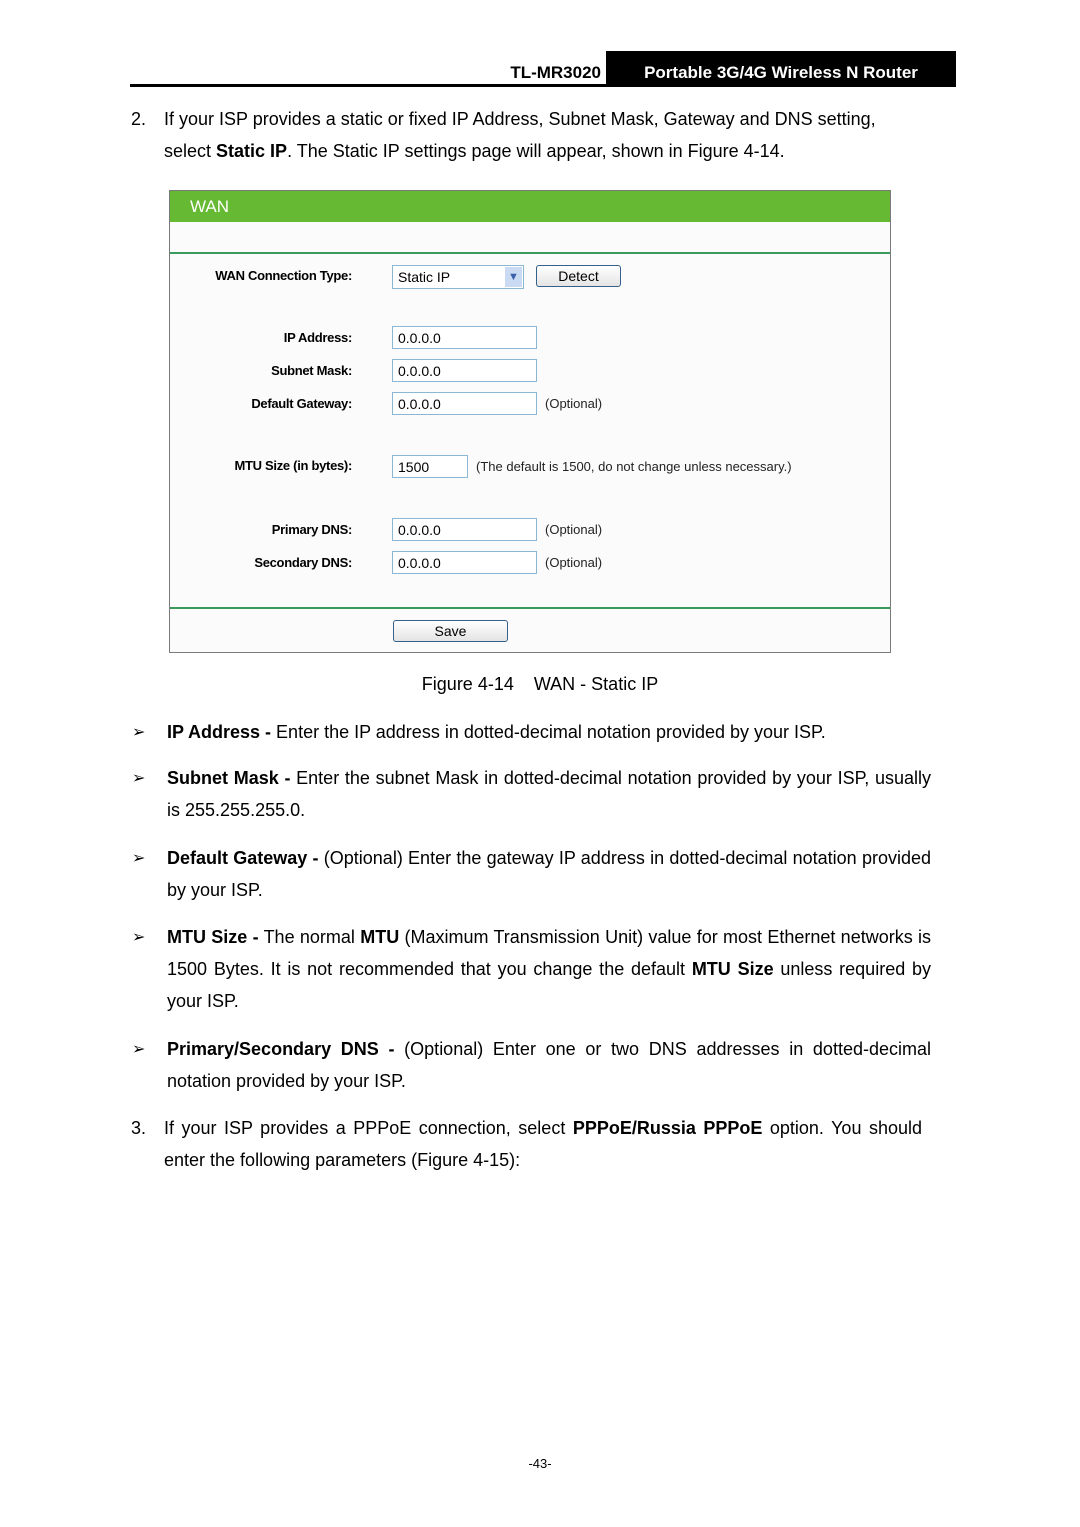 Image resolution: width=1080 pixels, height=1527 pixels. I want to click on secondary-dns-optional-note: (Optional), so click(574, 562).